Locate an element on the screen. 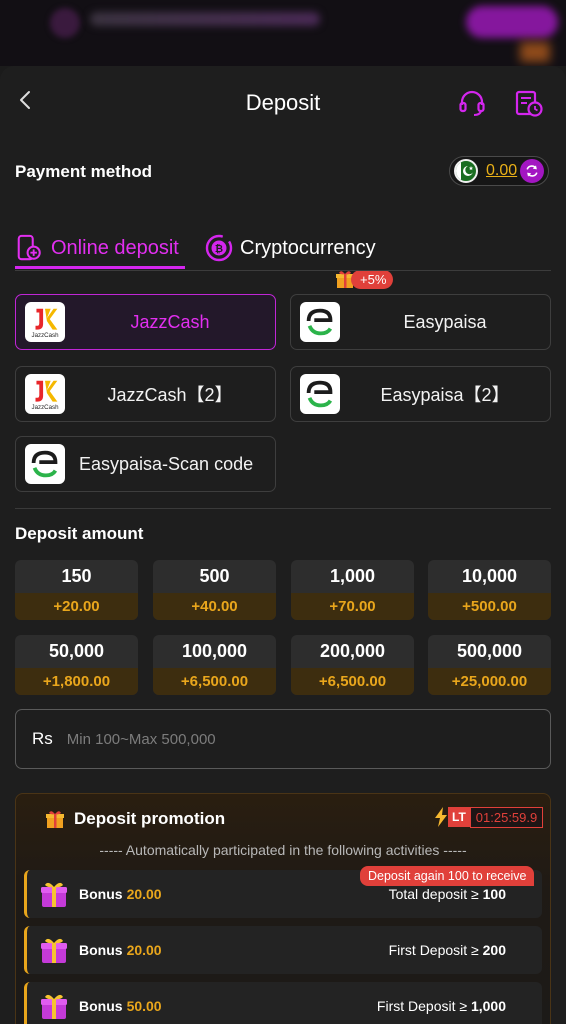 The height and width of the screenshot is (1024, 566). amount-value: 500 is located at coordinates (214, 576).